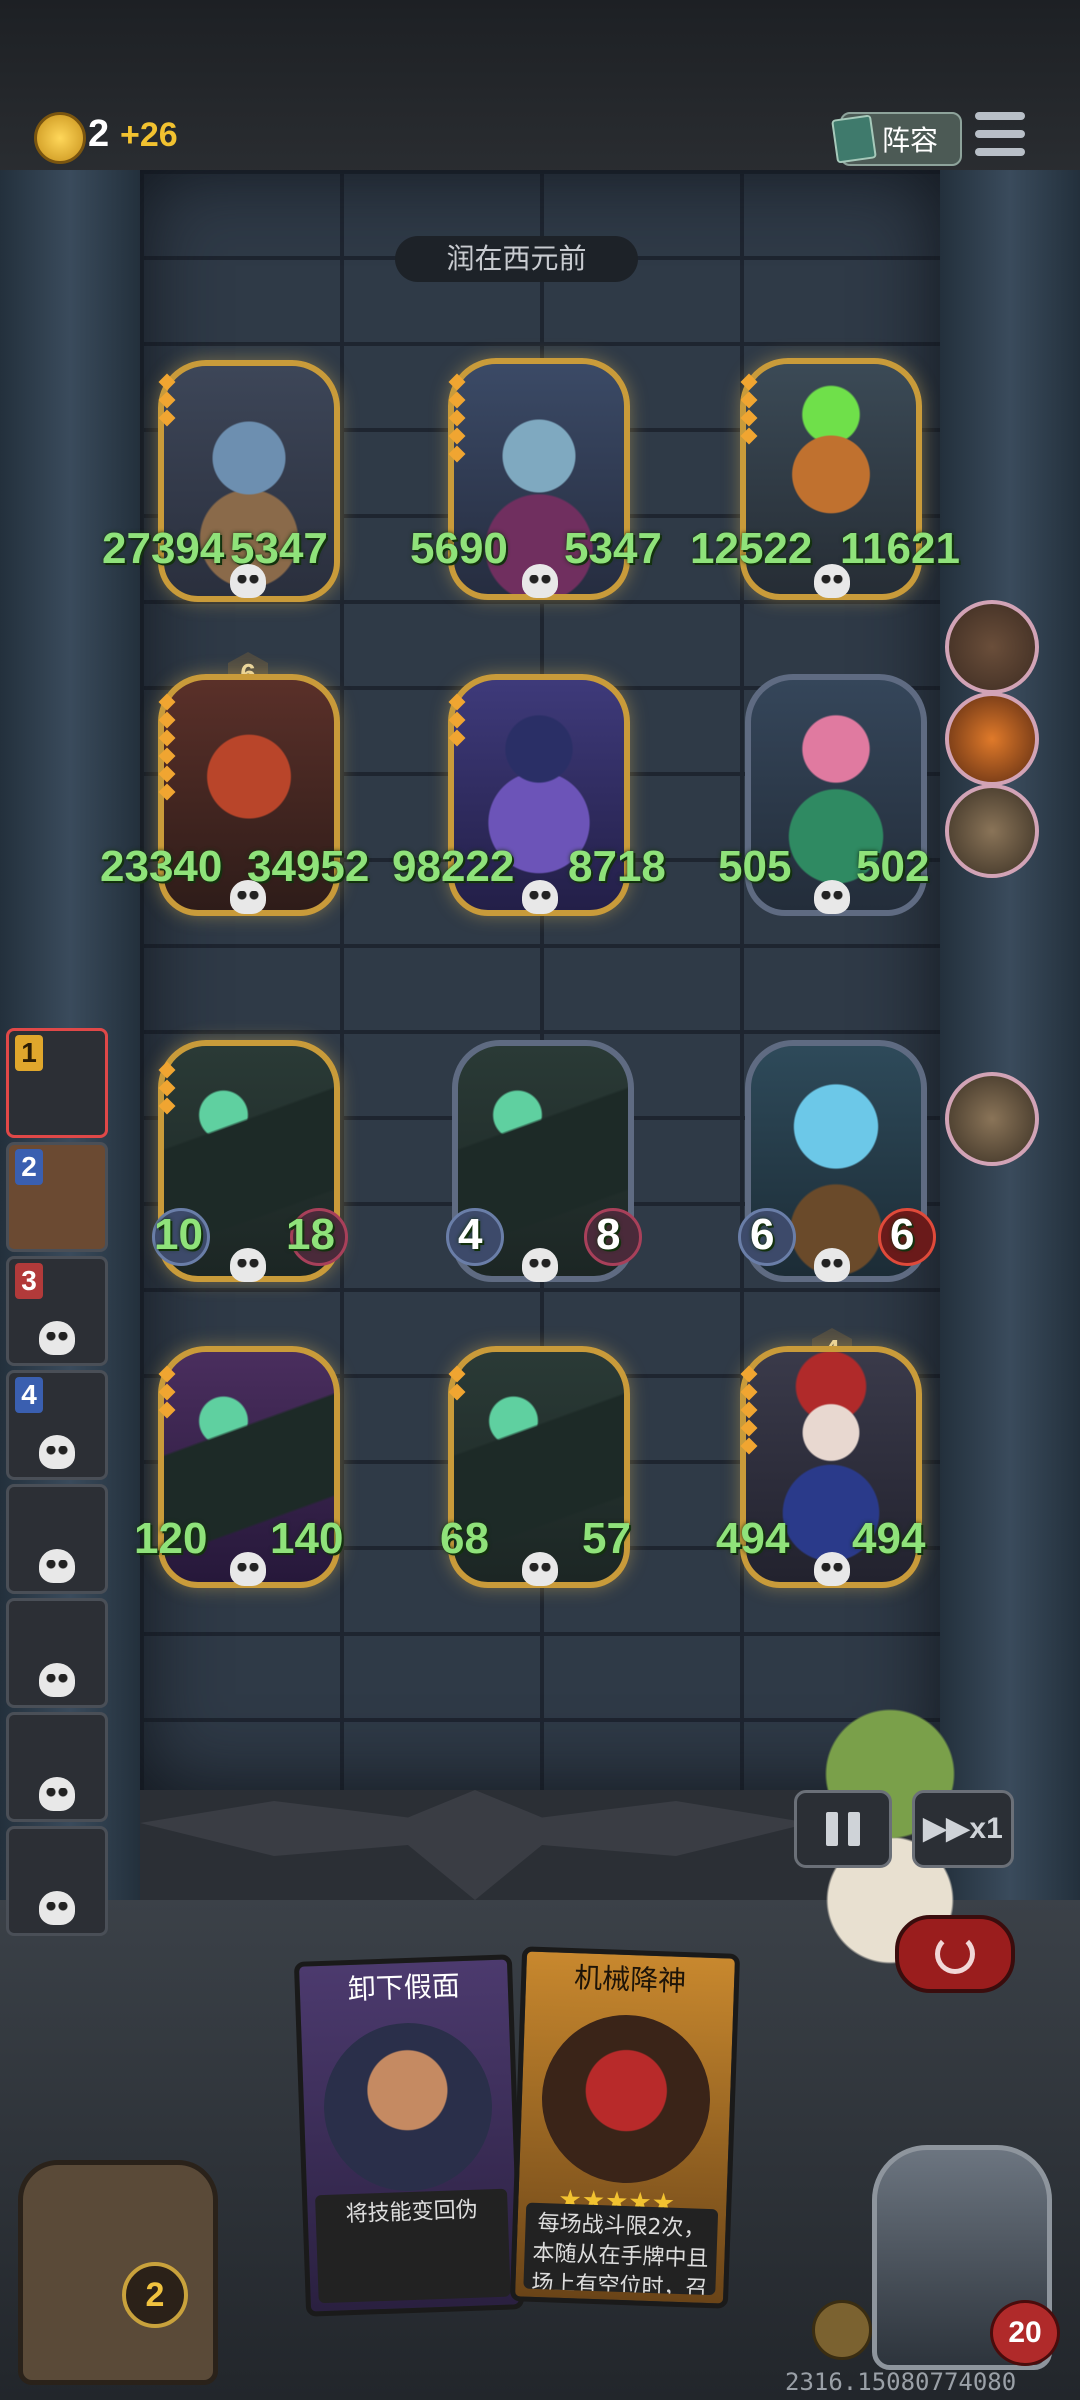 This screenshot has width=1080, height=2400. Describe the element at coordinates (29, 1281) in the screenshot. I see `player-rank: 3` at that location.